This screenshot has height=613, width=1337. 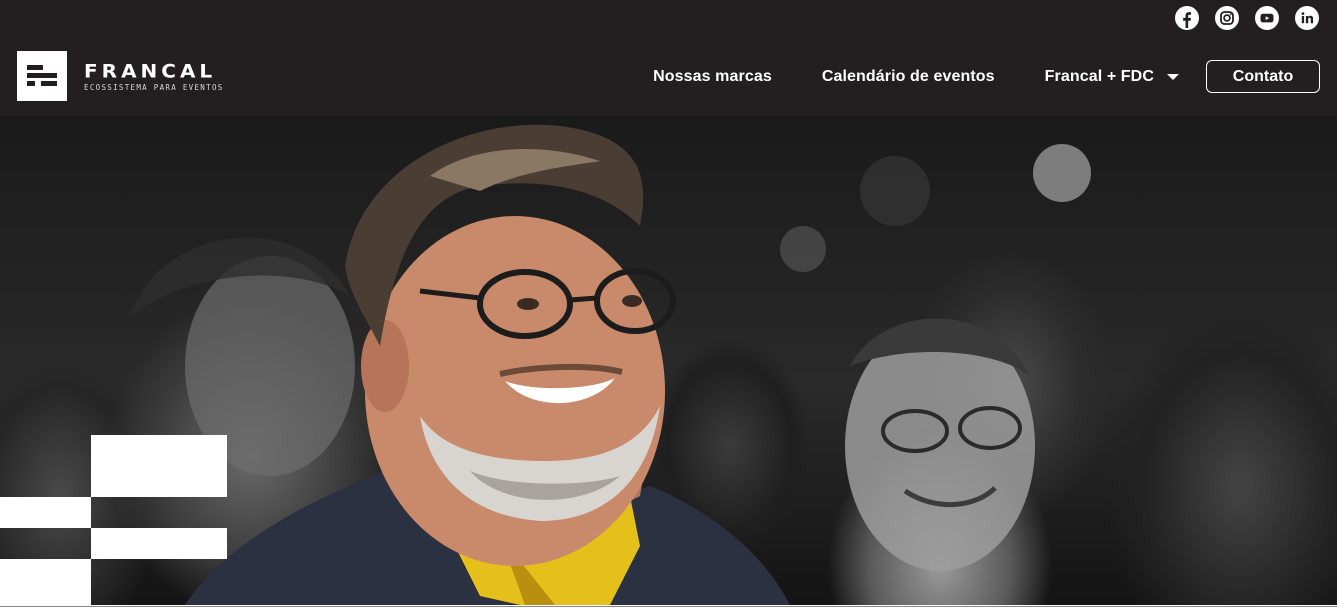 What do you see at coordinates (1099, 76) in the screenshot?
I see `nav-item-francal-fdc-label: Francal + FDC` at bounding box center [1099, 76].